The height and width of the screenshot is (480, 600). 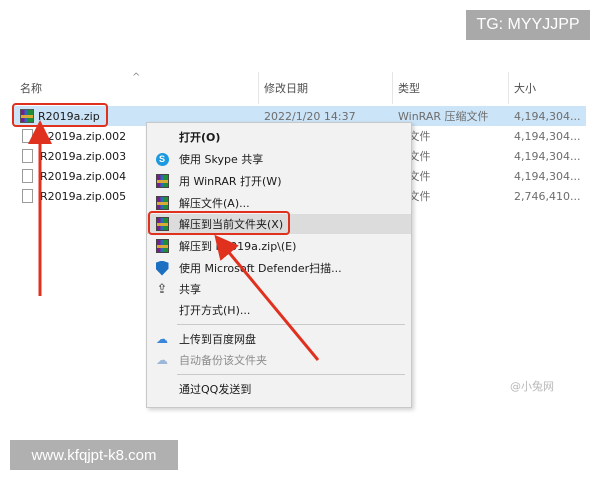 What do you see at coordinates (532, 386) in the screenshot?
I see `watermark-logo: @小兔网` at bounding box center [532, 386].